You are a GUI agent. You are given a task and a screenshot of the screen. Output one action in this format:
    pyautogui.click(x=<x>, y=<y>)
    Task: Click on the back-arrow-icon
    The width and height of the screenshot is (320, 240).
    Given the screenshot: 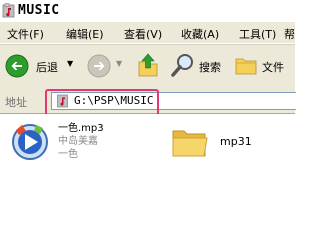 What is the action you would take?
    pyautogui.click(x=17, y=67)
    